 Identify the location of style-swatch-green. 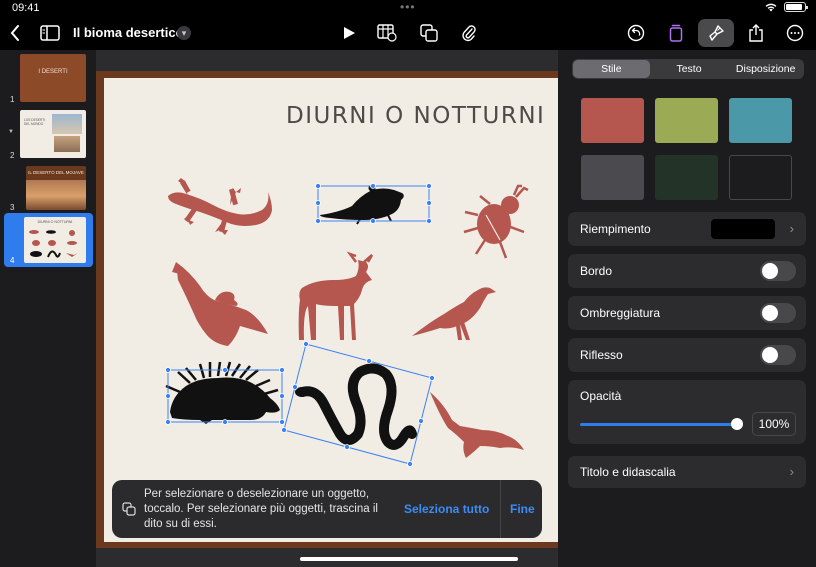
(686, 120).